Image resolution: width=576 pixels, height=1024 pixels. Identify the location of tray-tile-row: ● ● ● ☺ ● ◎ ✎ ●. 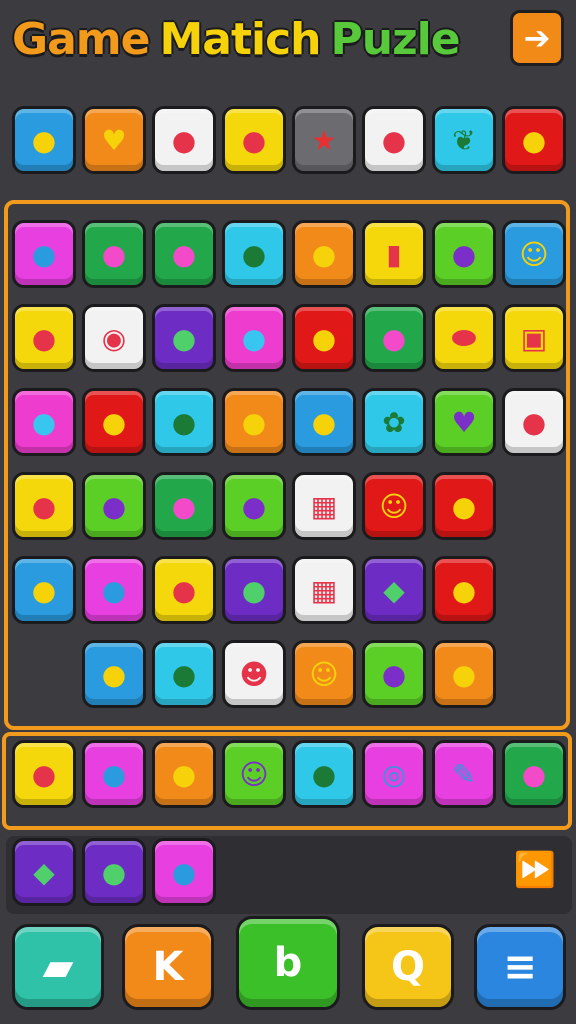
(288, 774).